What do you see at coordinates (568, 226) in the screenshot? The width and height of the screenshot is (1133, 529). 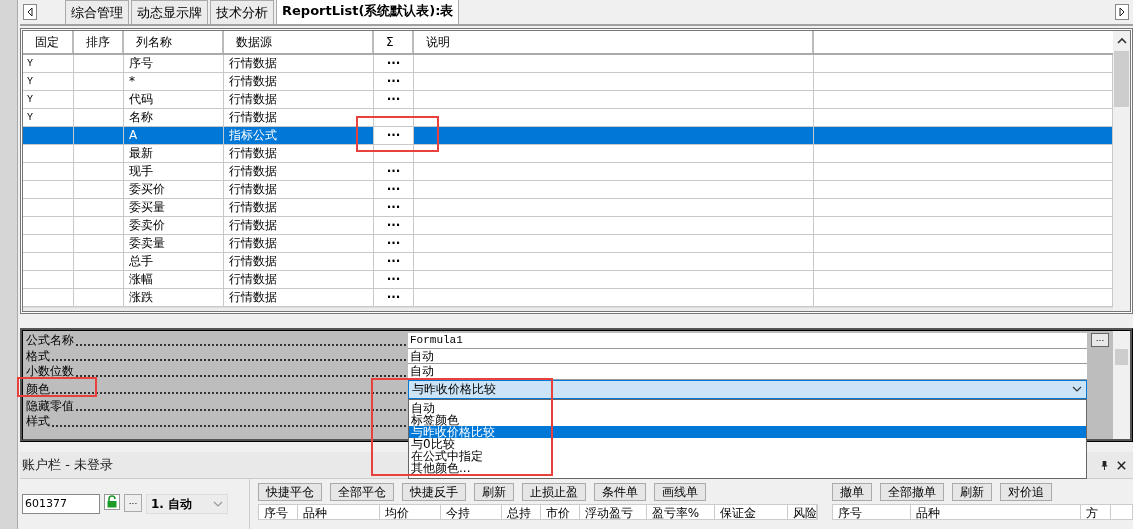 I see `table-row: 委卖价 行情数据 ···` at bounding box center [568, 226].